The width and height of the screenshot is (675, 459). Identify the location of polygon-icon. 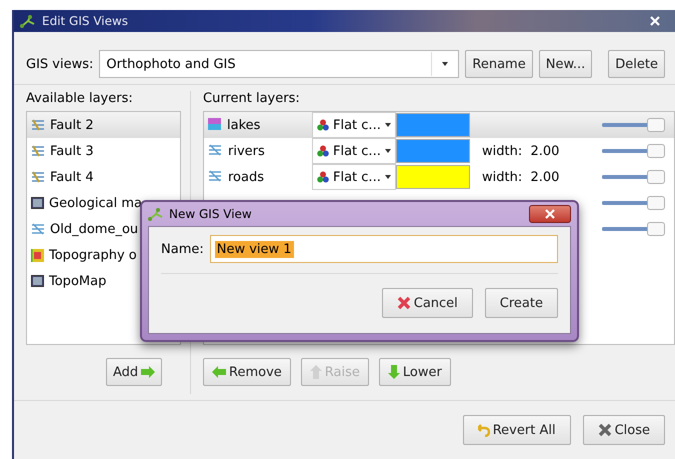
(214, 124).